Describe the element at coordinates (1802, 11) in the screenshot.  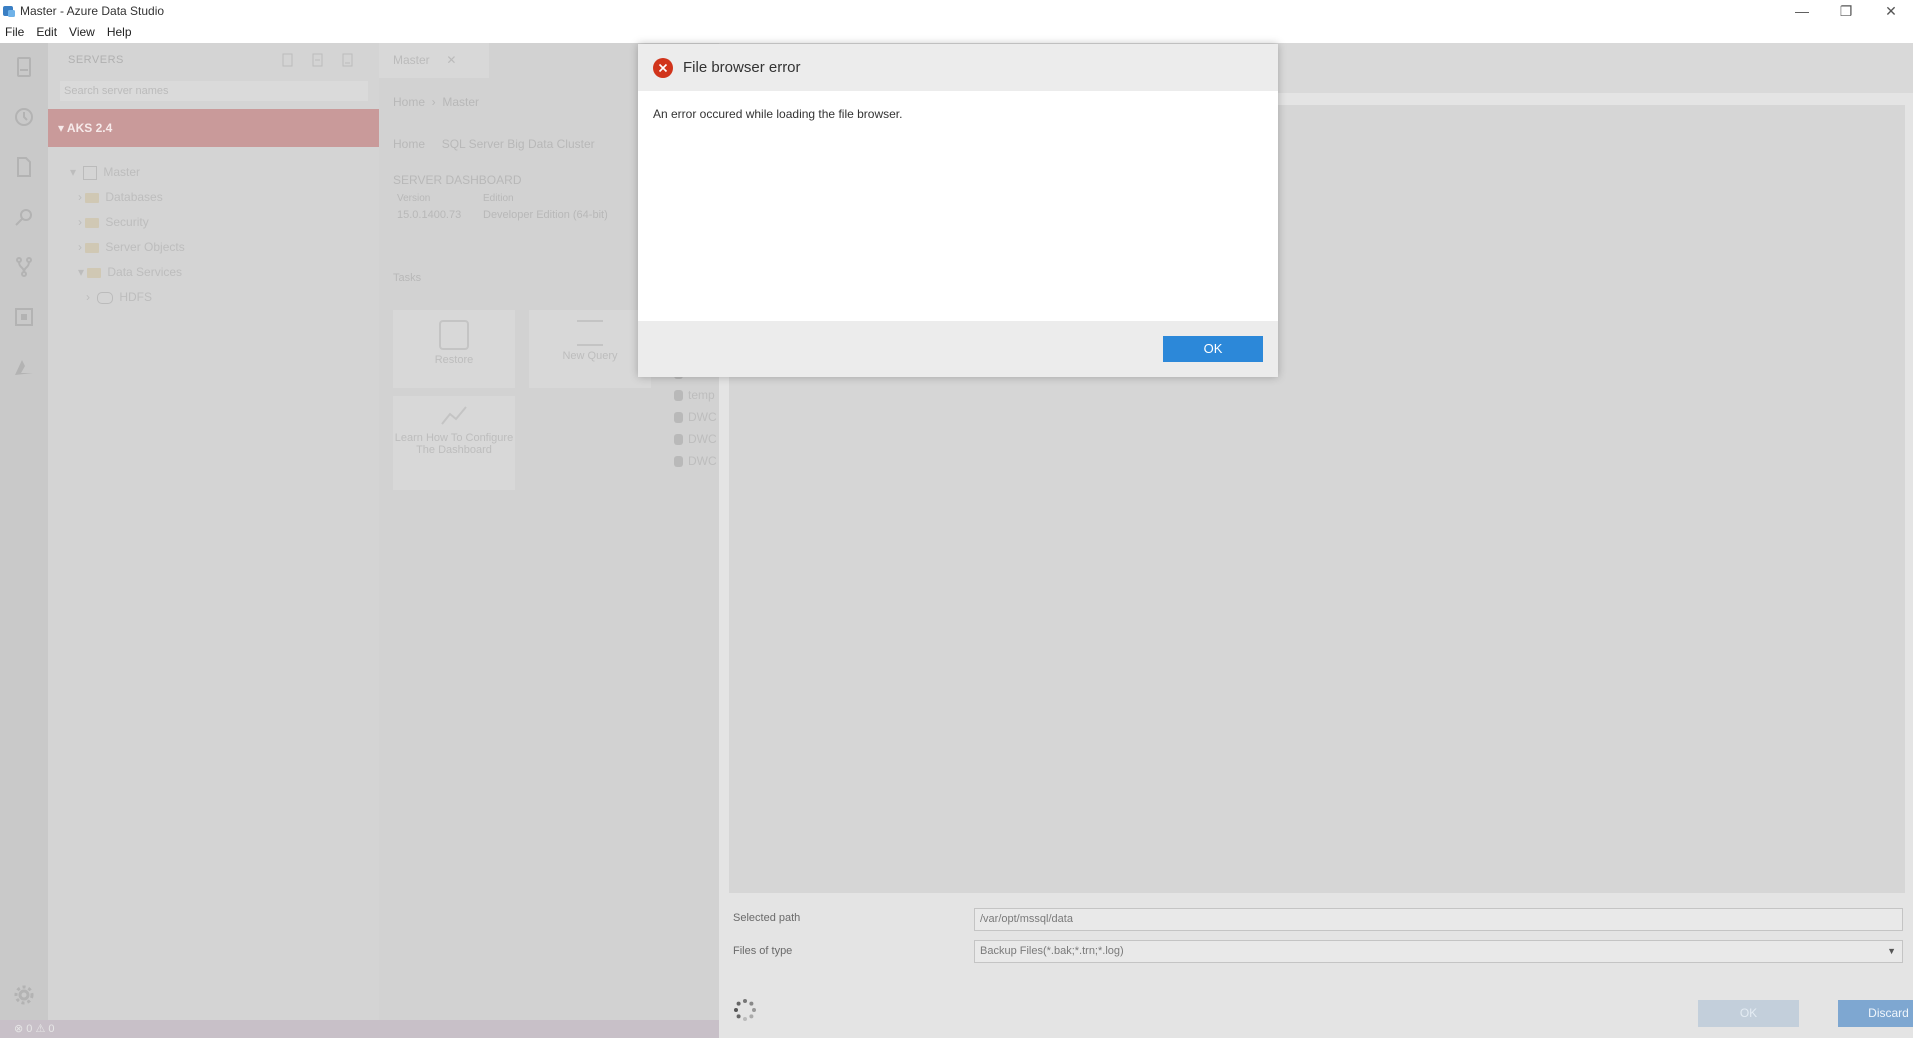
I see `minimize-button: —` at that location.